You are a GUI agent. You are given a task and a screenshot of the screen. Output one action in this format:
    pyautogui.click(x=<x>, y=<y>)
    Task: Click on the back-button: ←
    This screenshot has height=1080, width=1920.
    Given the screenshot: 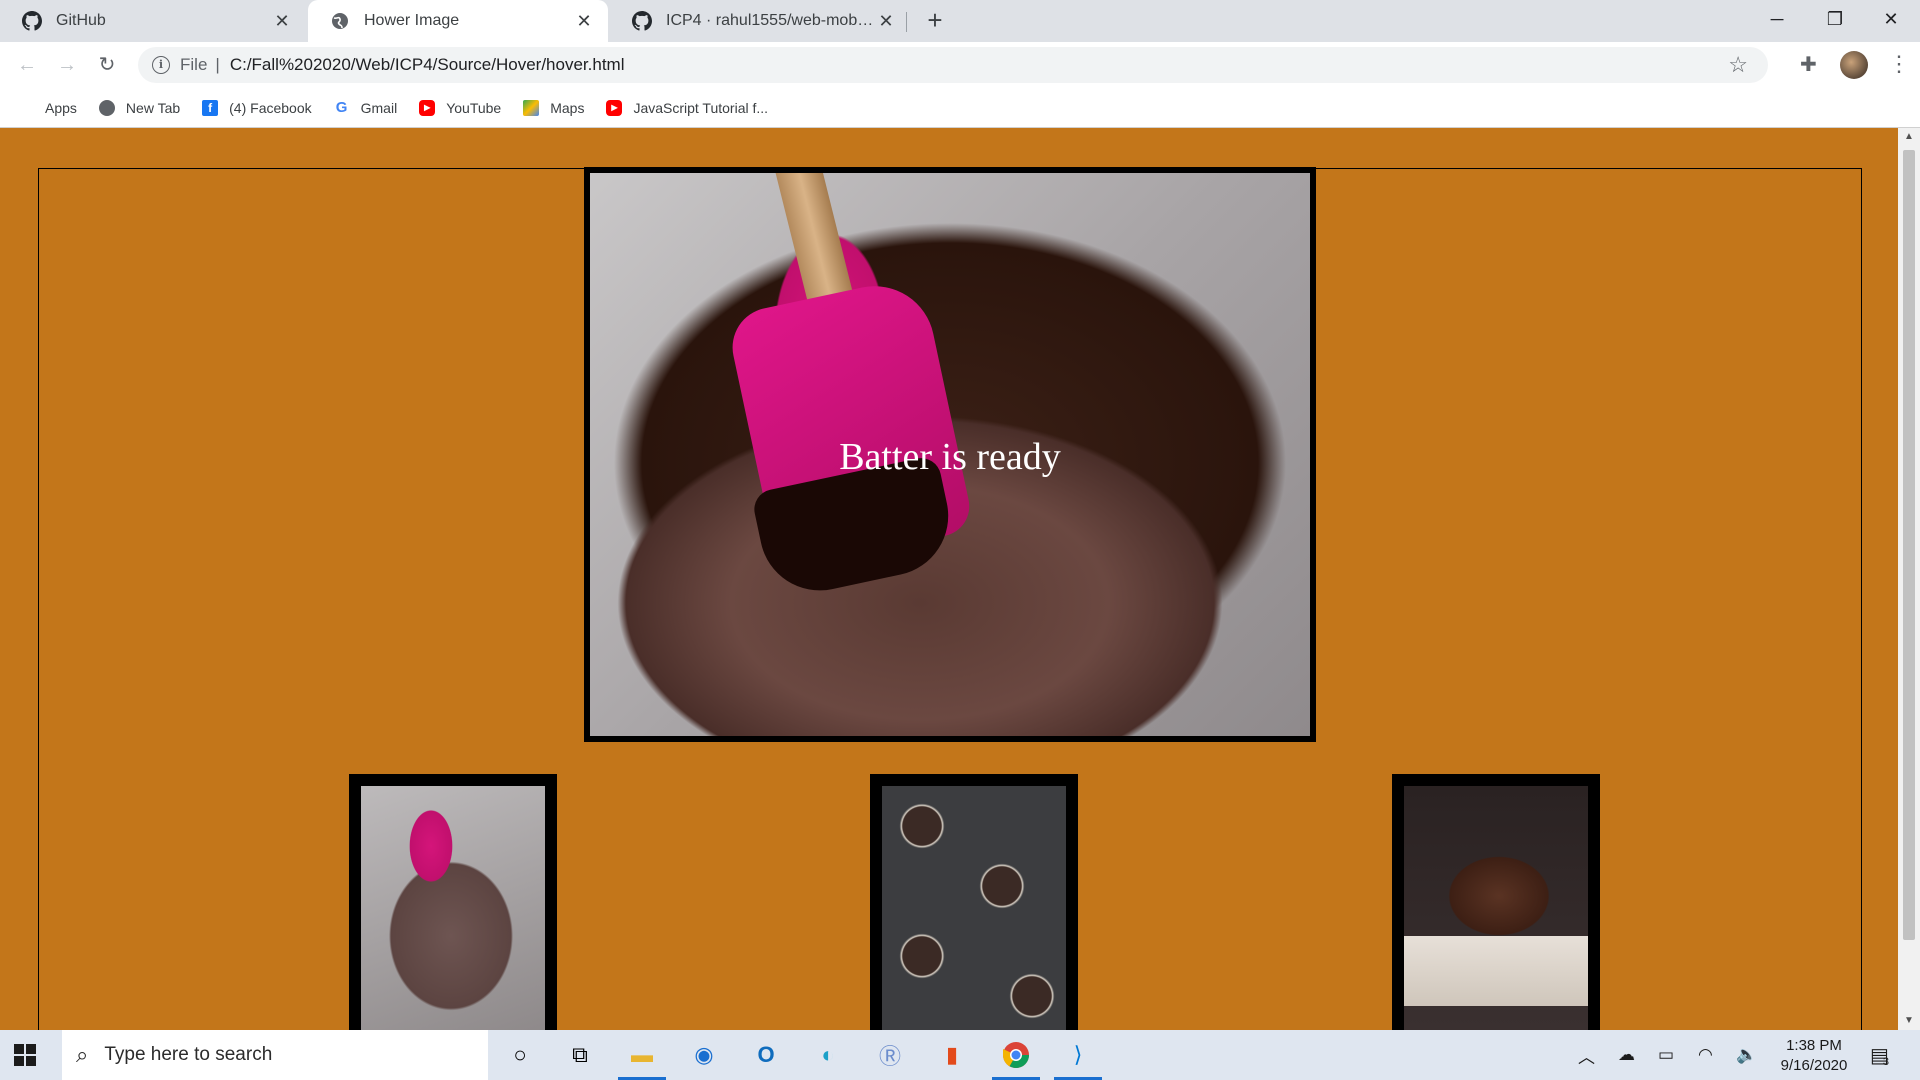 What is the action you would take?
    pyautogui.click(x=27, y=65)
    